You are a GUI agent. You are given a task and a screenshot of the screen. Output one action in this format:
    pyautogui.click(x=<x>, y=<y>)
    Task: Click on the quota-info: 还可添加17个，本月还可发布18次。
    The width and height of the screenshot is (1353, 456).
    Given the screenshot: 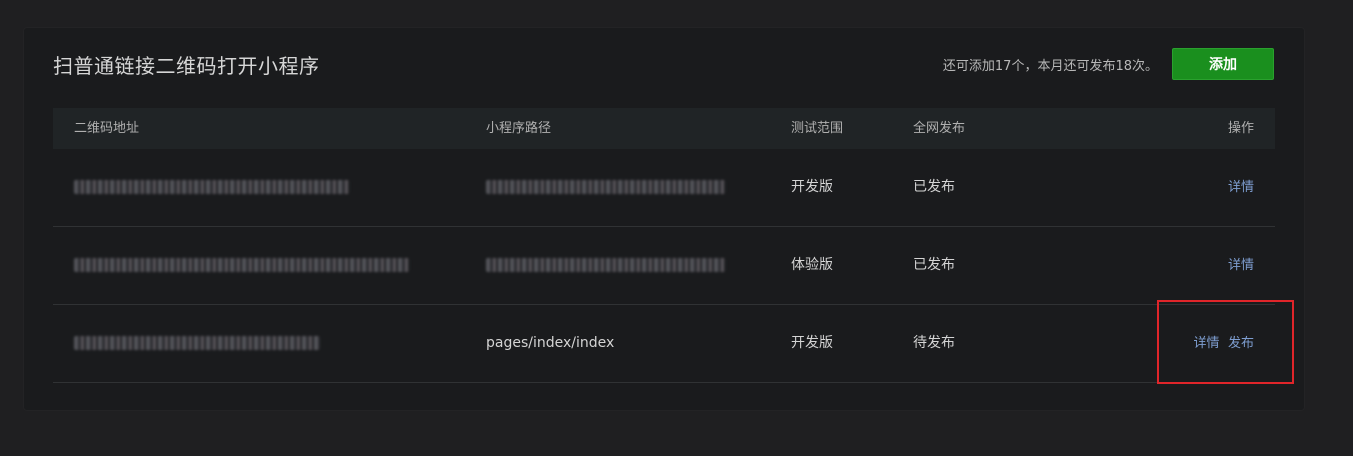 What is the action you would take?
    pyautogui.click(x=1050, y=66)
    